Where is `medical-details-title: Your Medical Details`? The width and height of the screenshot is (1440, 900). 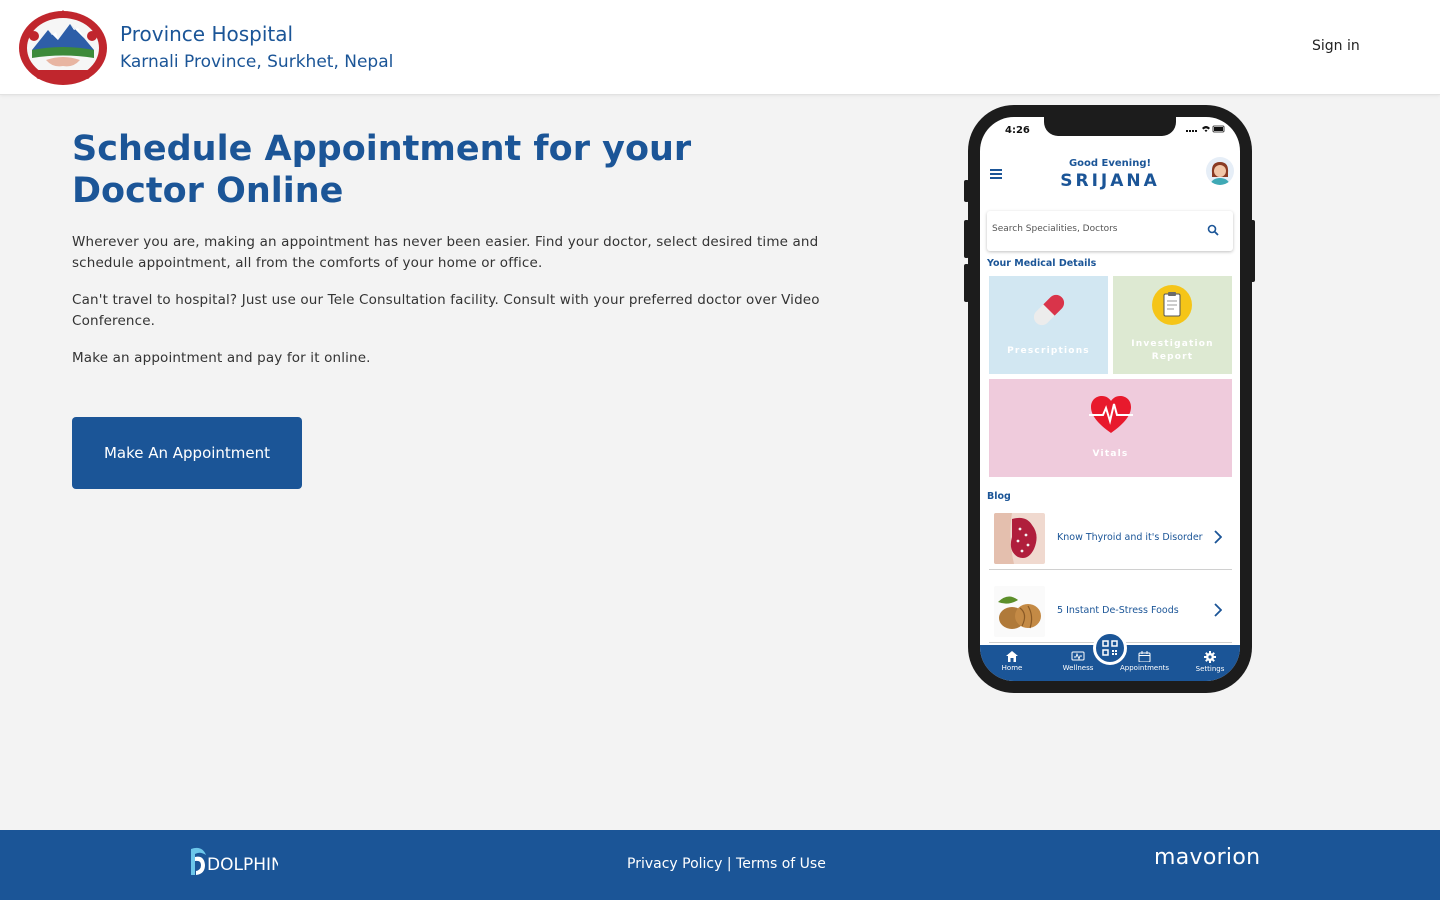 medical-details-title: Your Medical Details is located at coordinates (1042, 263).